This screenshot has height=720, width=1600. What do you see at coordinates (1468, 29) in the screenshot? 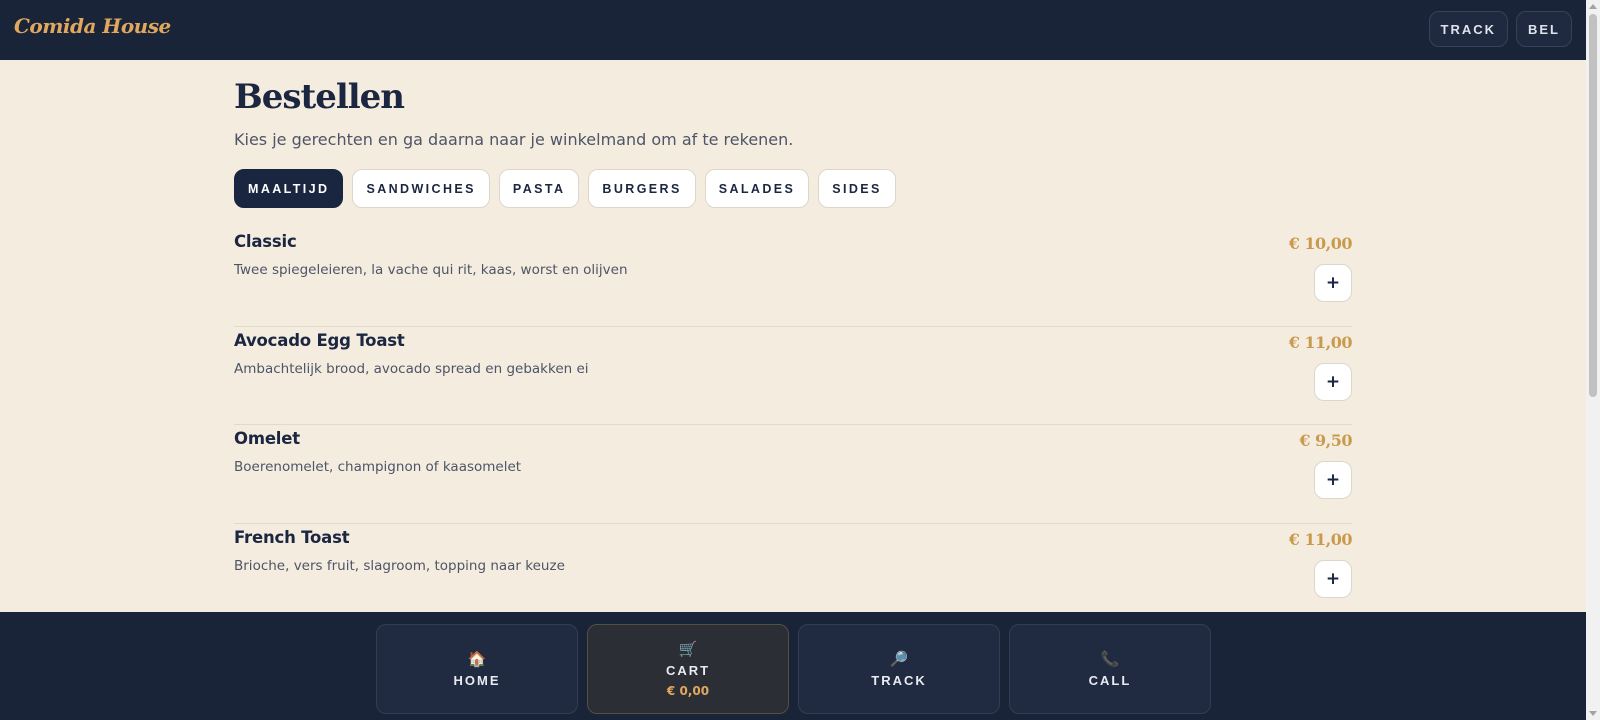
I see `track-button: TRACK` at bounding box center [1468, 29].